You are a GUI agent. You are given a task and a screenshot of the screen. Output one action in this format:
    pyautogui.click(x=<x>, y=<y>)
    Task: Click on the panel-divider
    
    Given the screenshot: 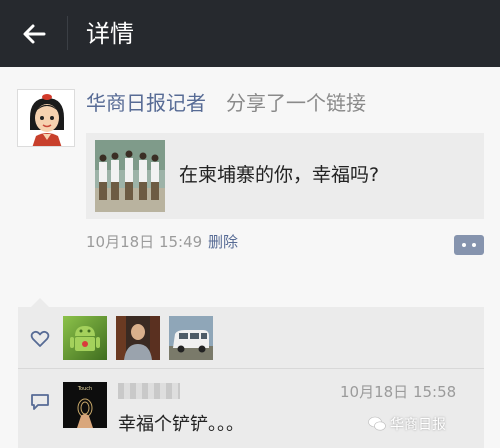 What is the action you would take?
    pyautogui.click(x=251, y=368)
    